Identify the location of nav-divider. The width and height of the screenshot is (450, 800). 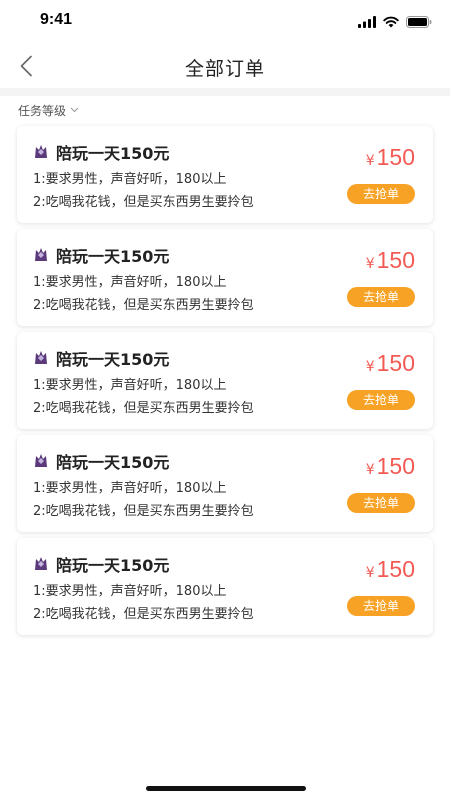
(225, 92).